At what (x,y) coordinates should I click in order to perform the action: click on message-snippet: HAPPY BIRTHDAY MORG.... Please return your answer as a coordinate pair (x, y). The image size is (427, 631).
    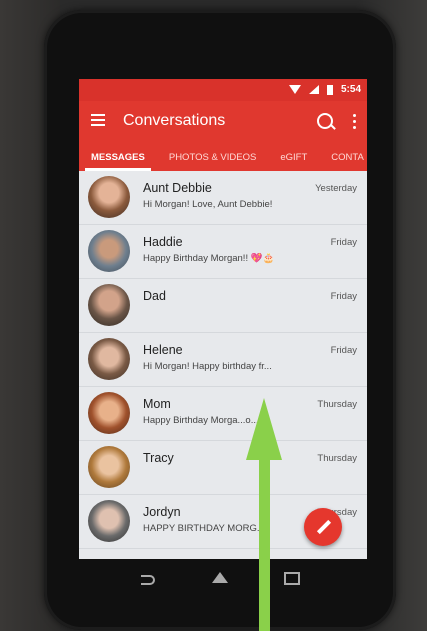
    Looking at the image, I should click on (204, 528).